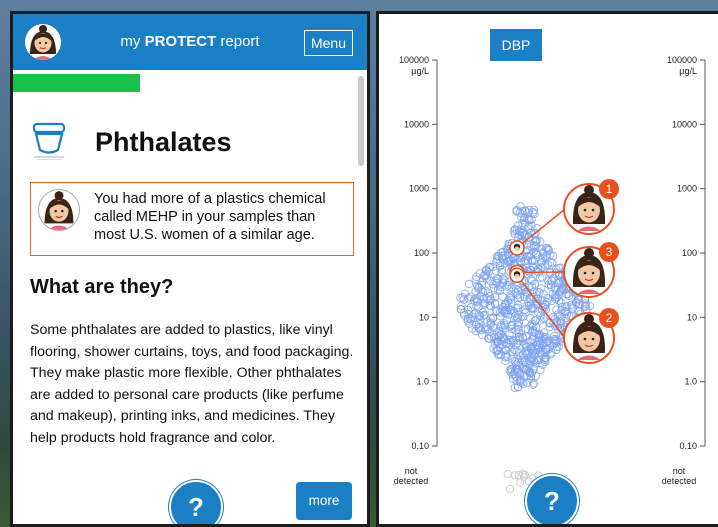 Image resolution: width=718 pixels, height=527 pixels. I want to click on sample-number-label: 2, so click(609, 318).